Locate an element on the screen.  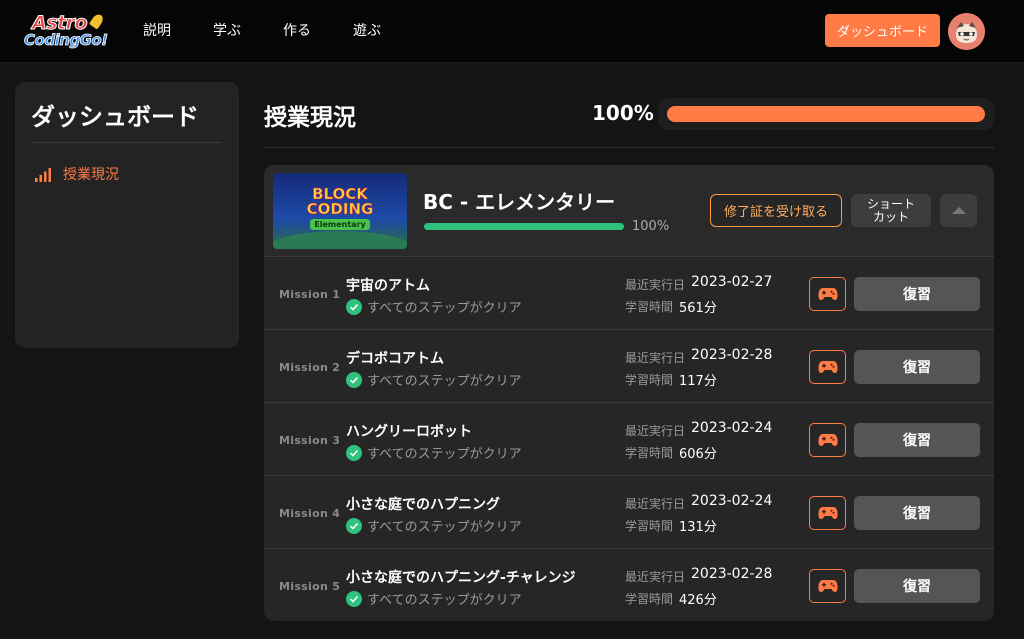
logo-text-line2: CodingGo! is located at coordinates (66, 40).